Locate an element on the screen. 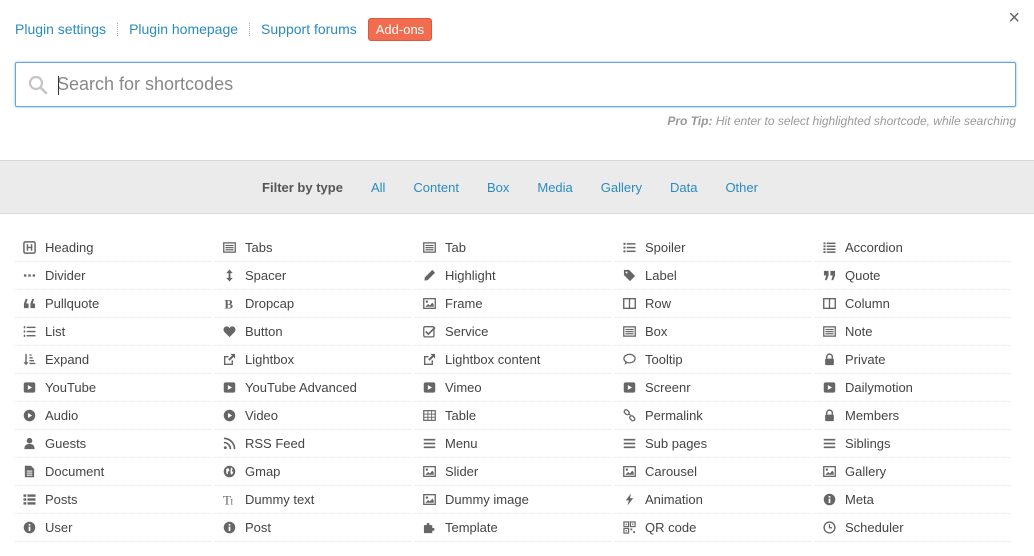 The image size is (1034, 556). shortcode-item-tab: Tab is located at coordinates (513, 248).